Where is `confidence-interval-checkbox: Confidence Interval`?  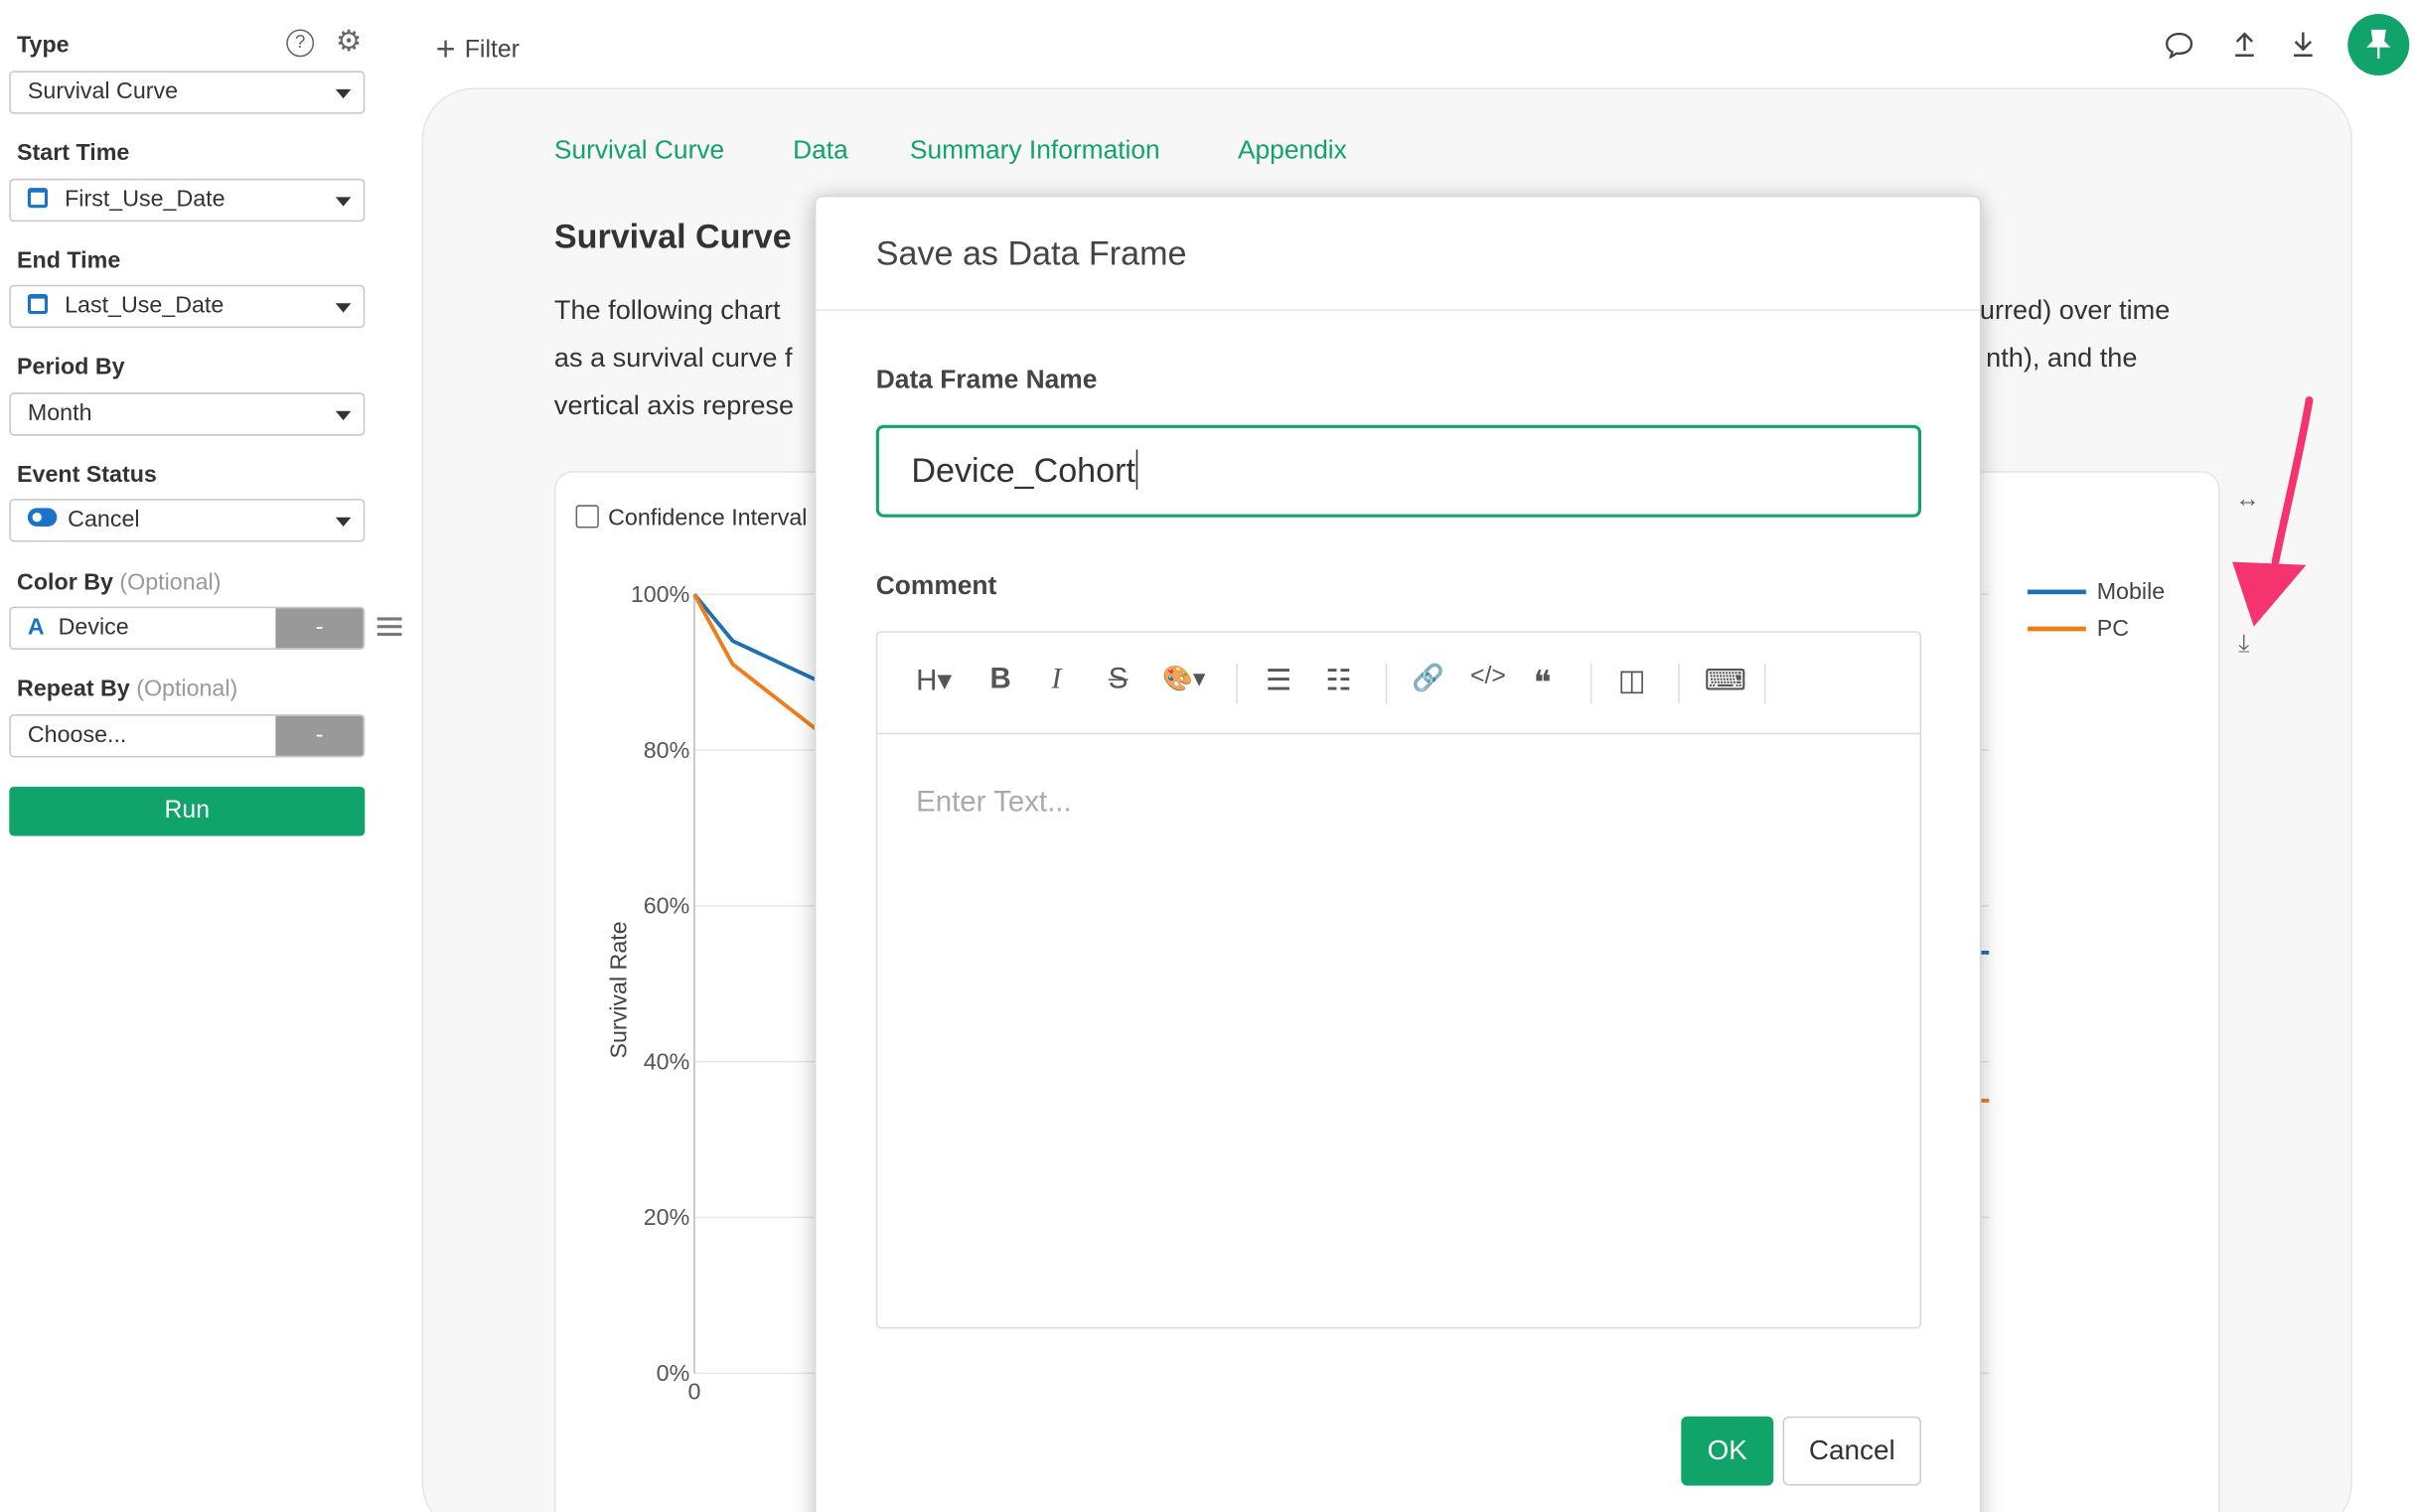
confidence-interval-checkbox: Confidence Interval is located at coordinates (691, 518).